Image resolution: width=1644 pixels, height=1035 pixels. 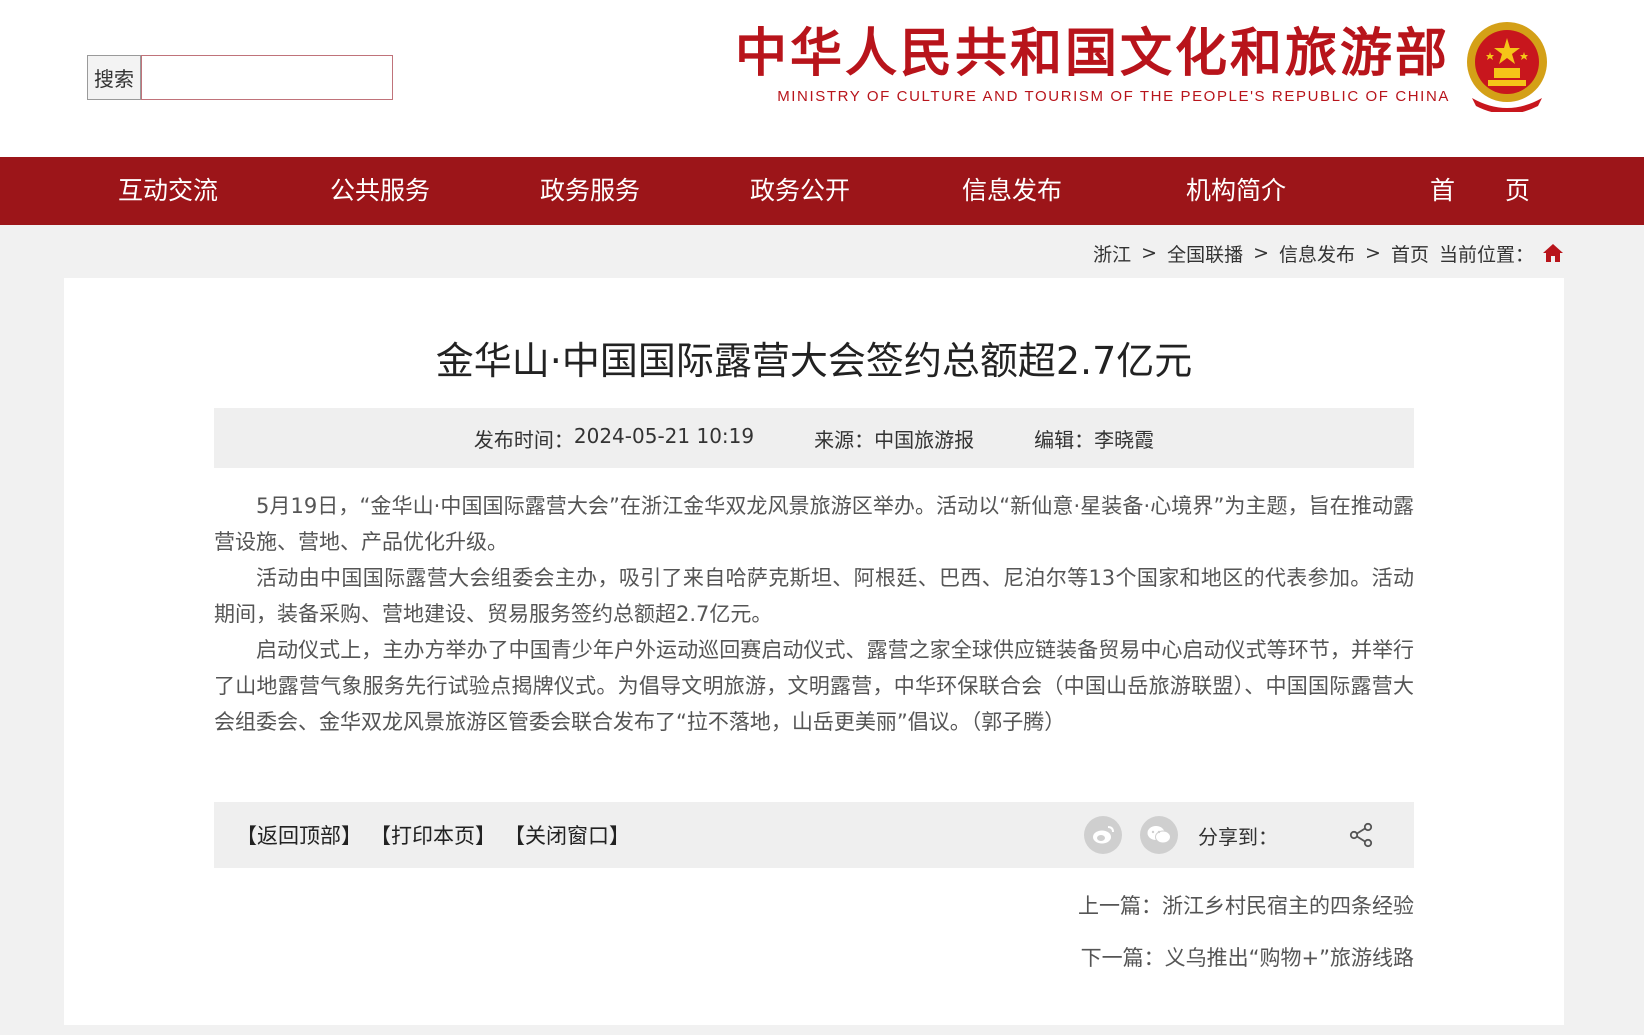 I want to click on article-source: 来源： 中国旅游报, so click(x=894, y=438).